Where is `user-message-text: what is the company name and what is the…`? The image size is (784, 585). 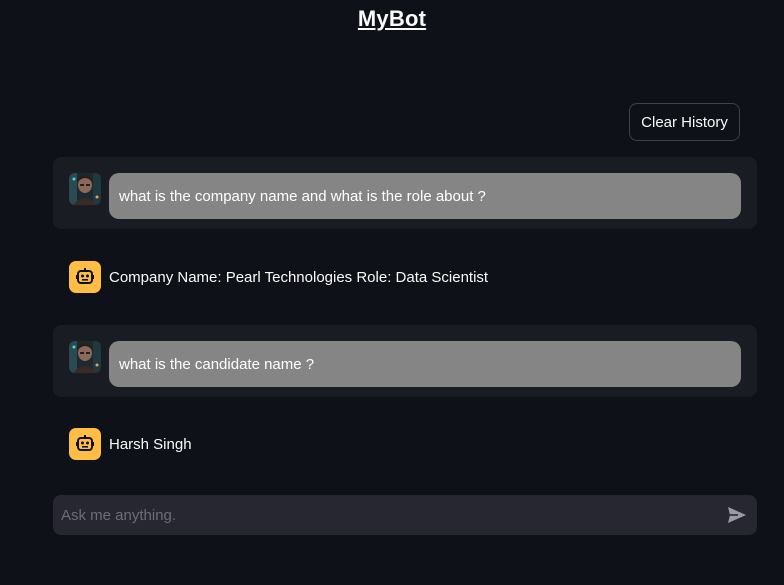
user-message-text: what is the company name and what is the… is located at coordinates (425, 196).